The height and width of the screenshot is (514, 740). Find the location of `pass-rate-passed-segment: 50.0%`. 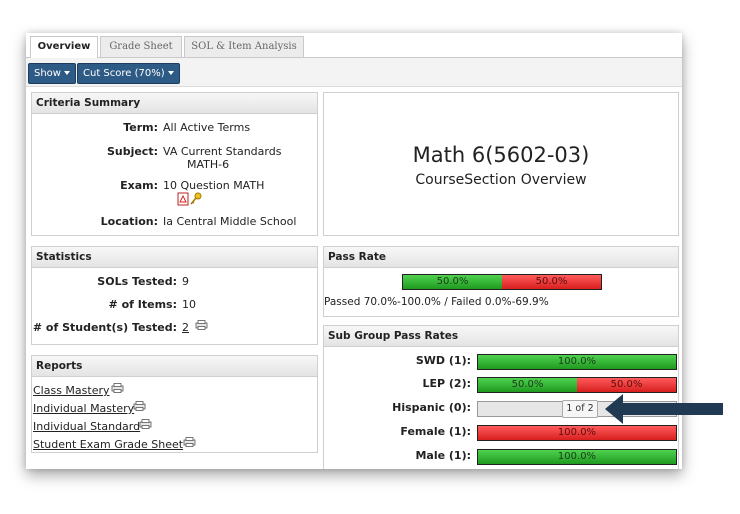

pass-rate-passed-segment: 50.0% is located at coordinates (452, 282).